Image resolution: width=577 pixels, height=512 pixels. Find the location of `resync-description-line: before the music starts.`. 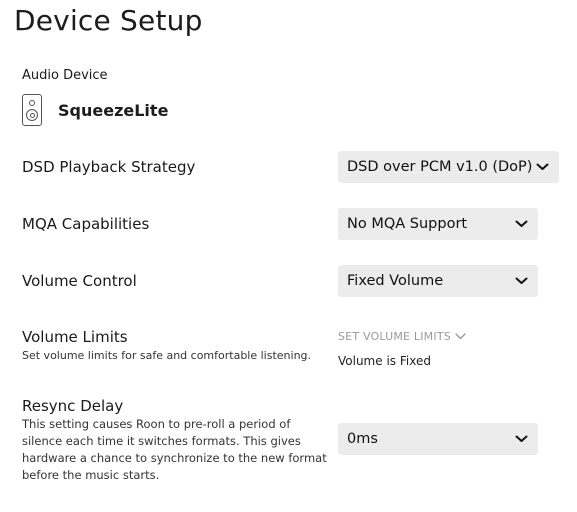

resync-description-line: before the music starts. is located at coordinates (91, 475).